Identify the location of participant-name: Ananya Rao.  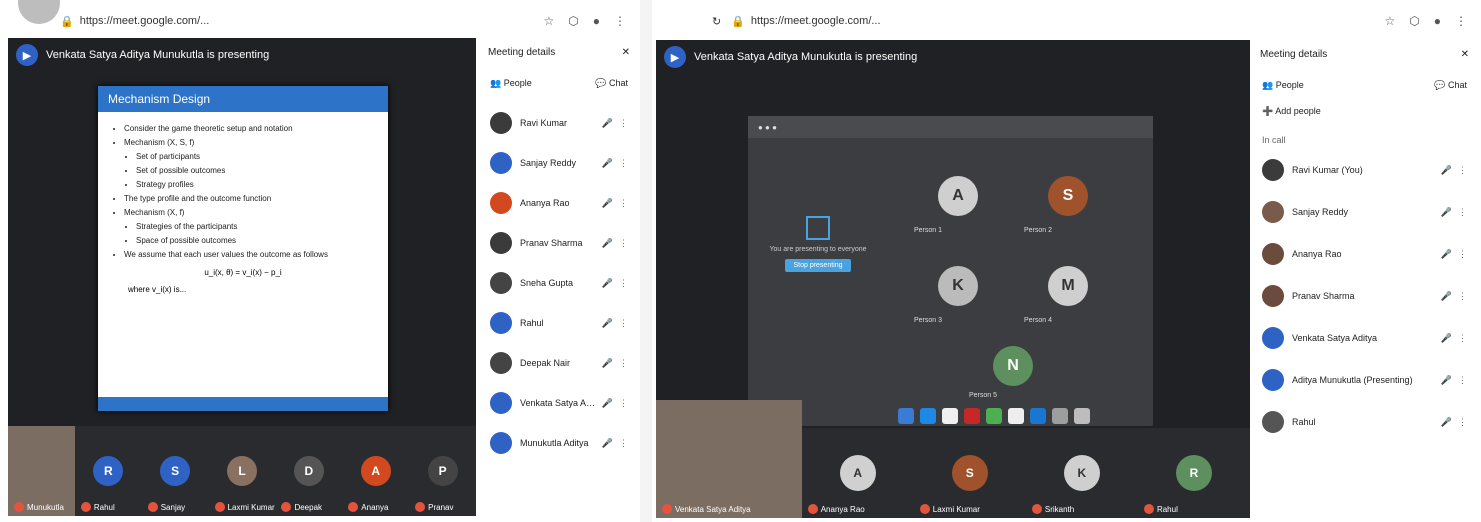
(545, 203).